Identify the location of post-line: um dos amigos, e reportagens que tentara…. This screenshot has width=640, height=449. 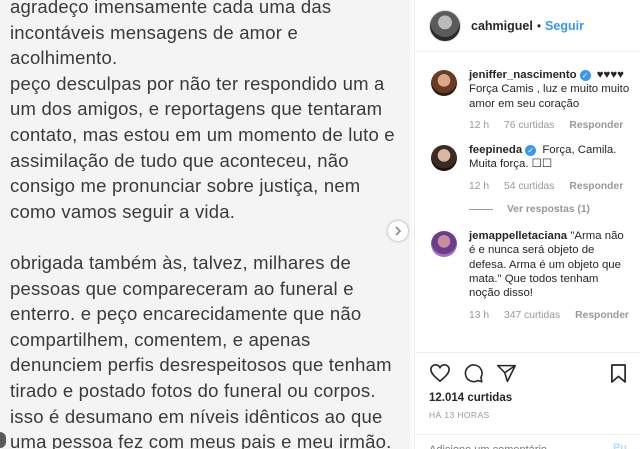
(196, 109).